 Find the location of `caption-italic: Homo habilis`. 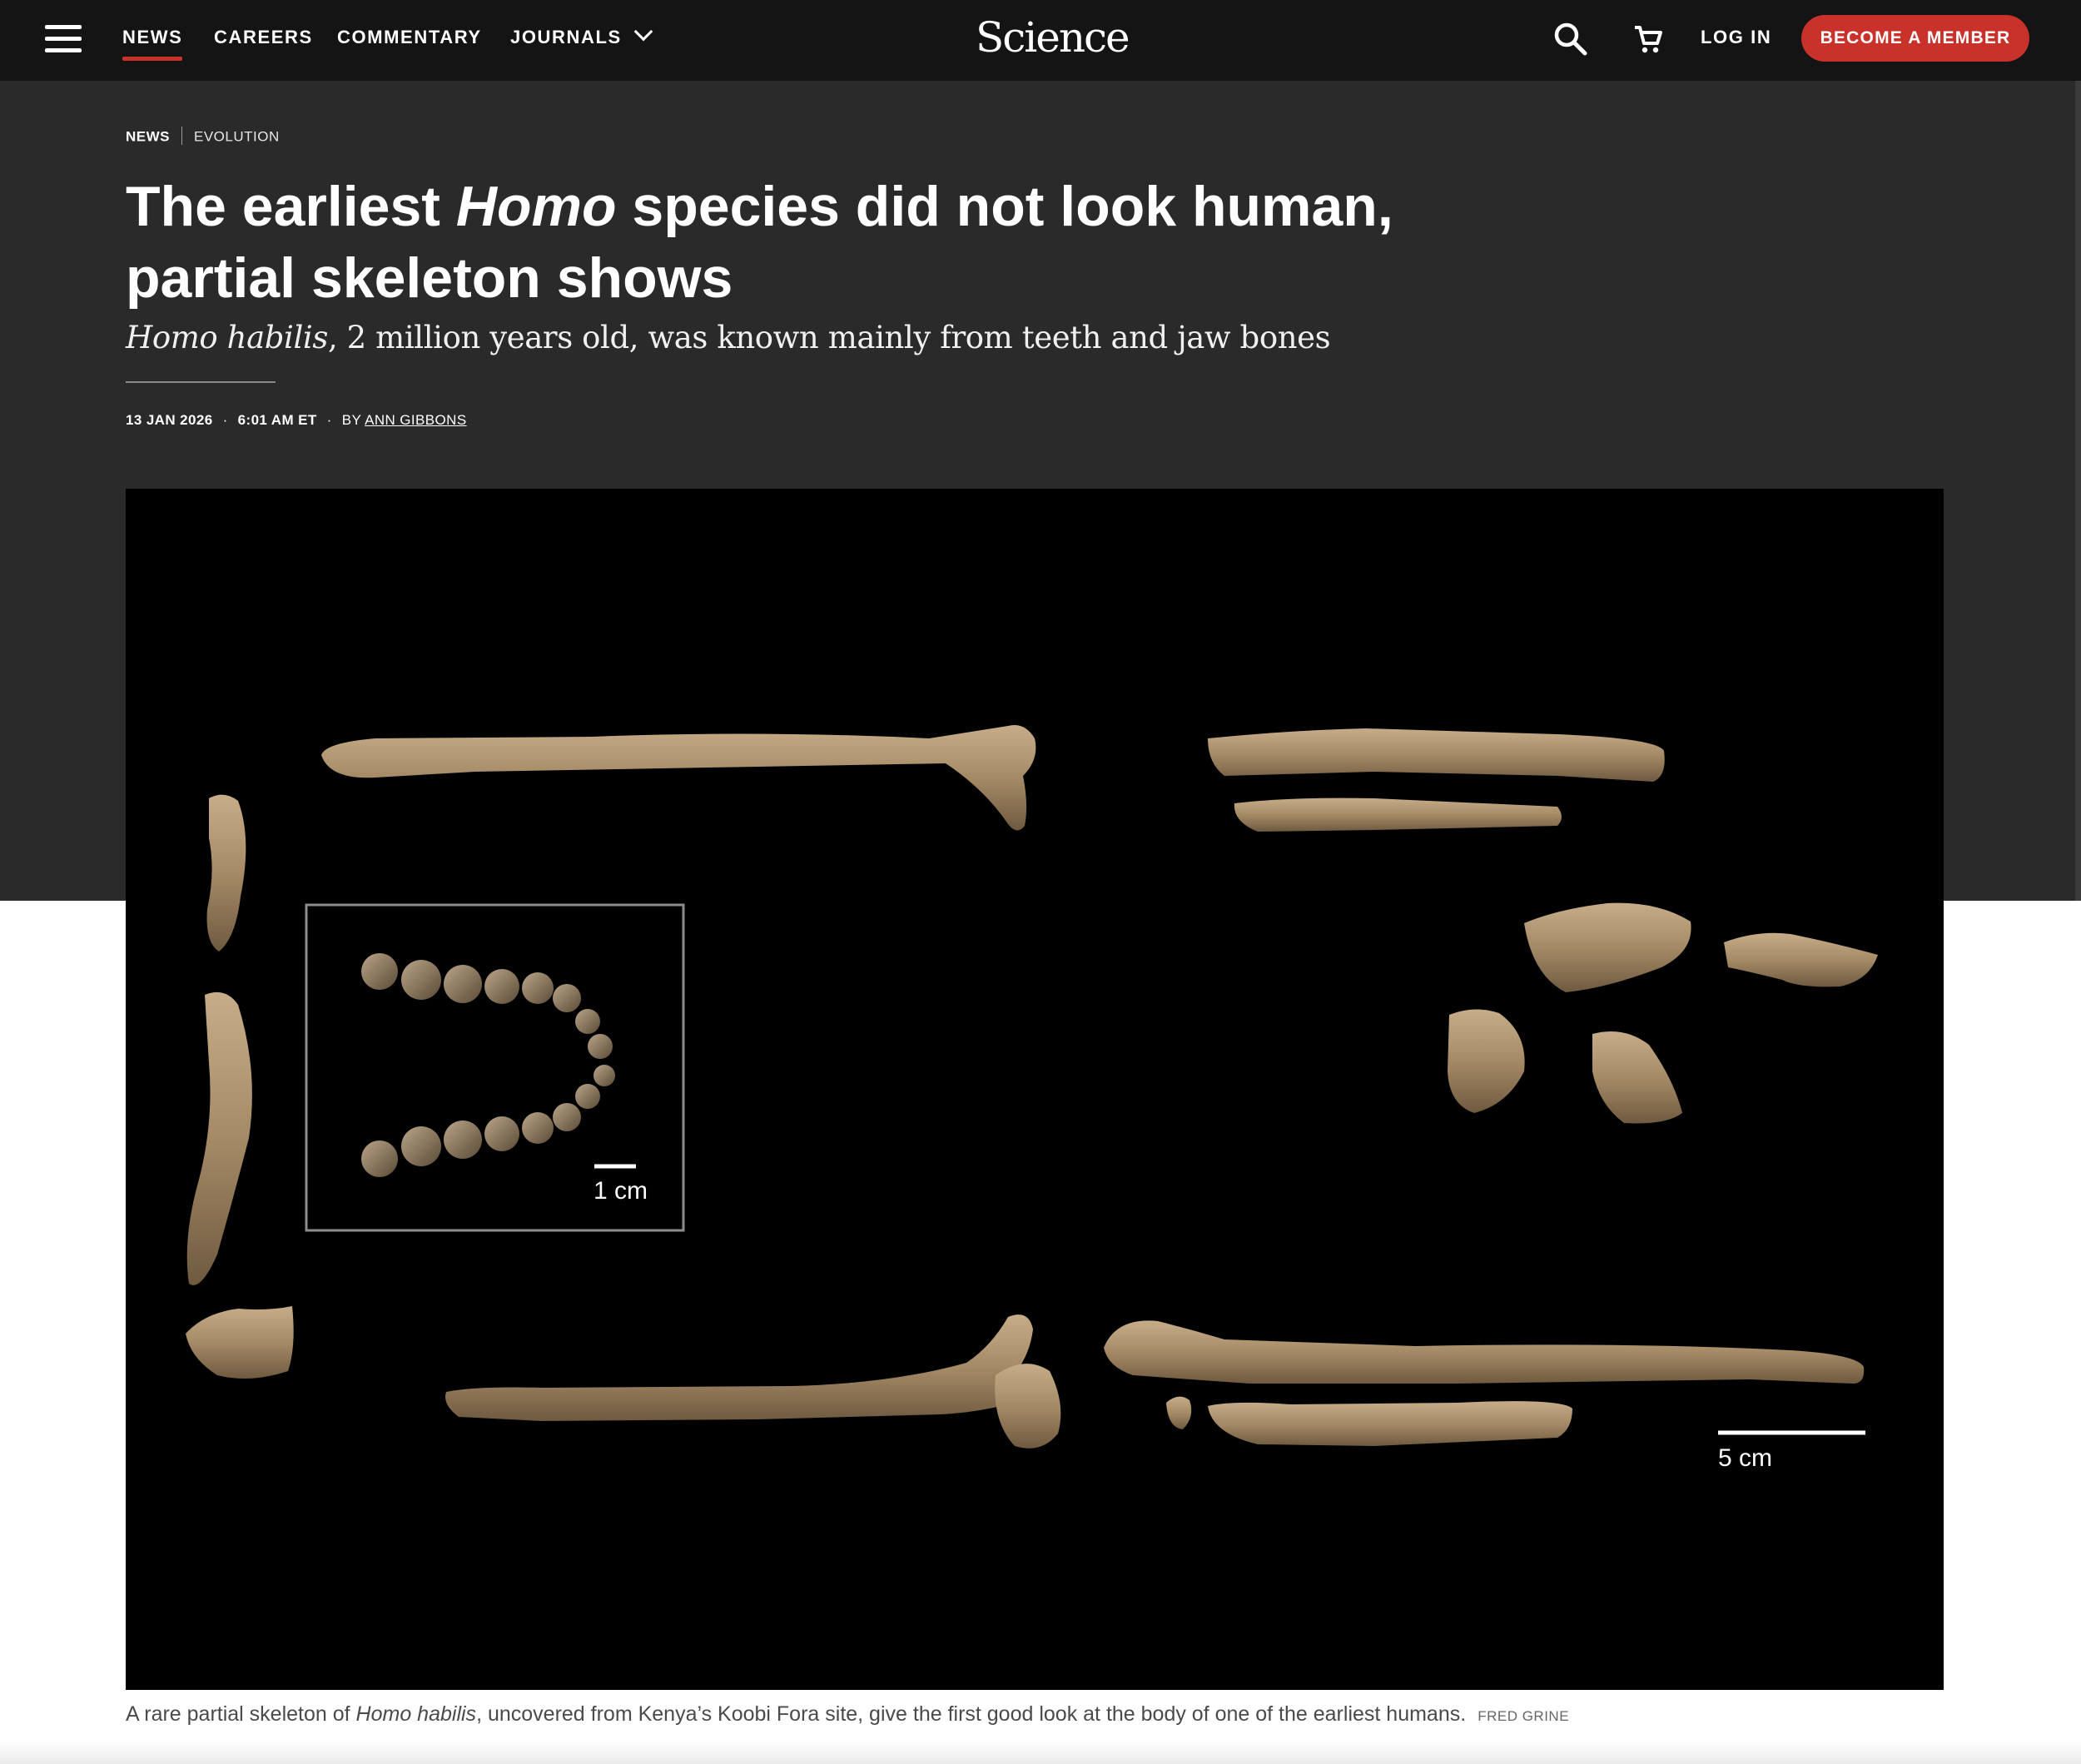

caption-italic: Homo habilis is located at coordinates (416, 1714).